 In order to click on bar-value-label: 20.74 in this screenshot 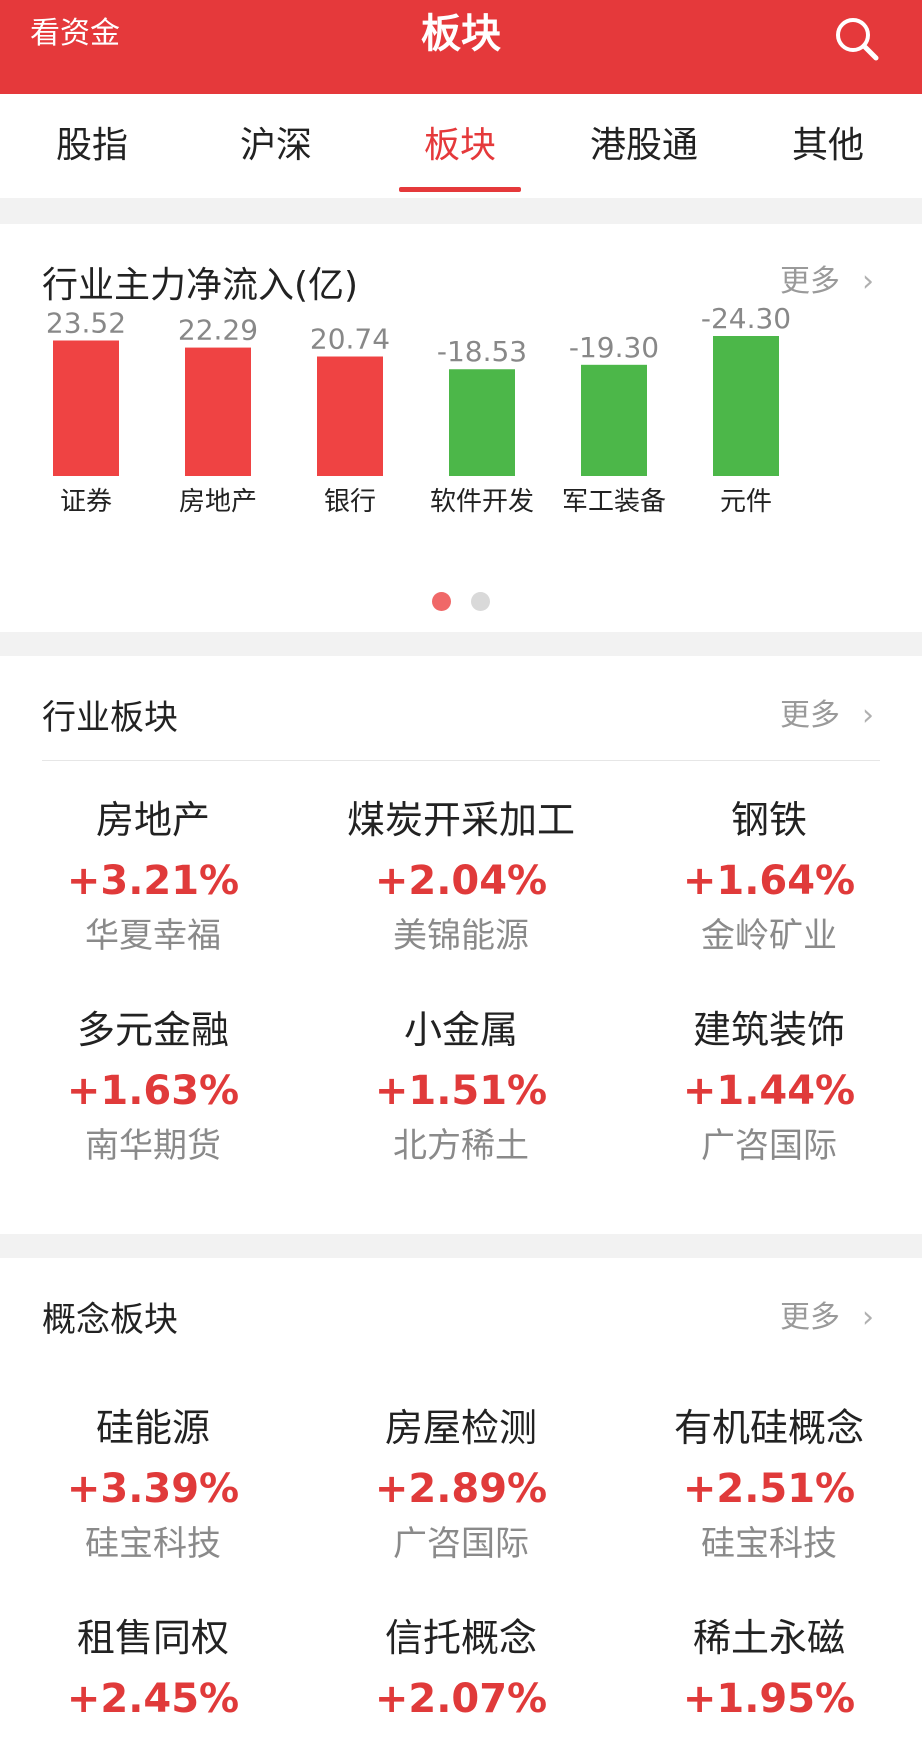, I will do `click(350, 339)`.